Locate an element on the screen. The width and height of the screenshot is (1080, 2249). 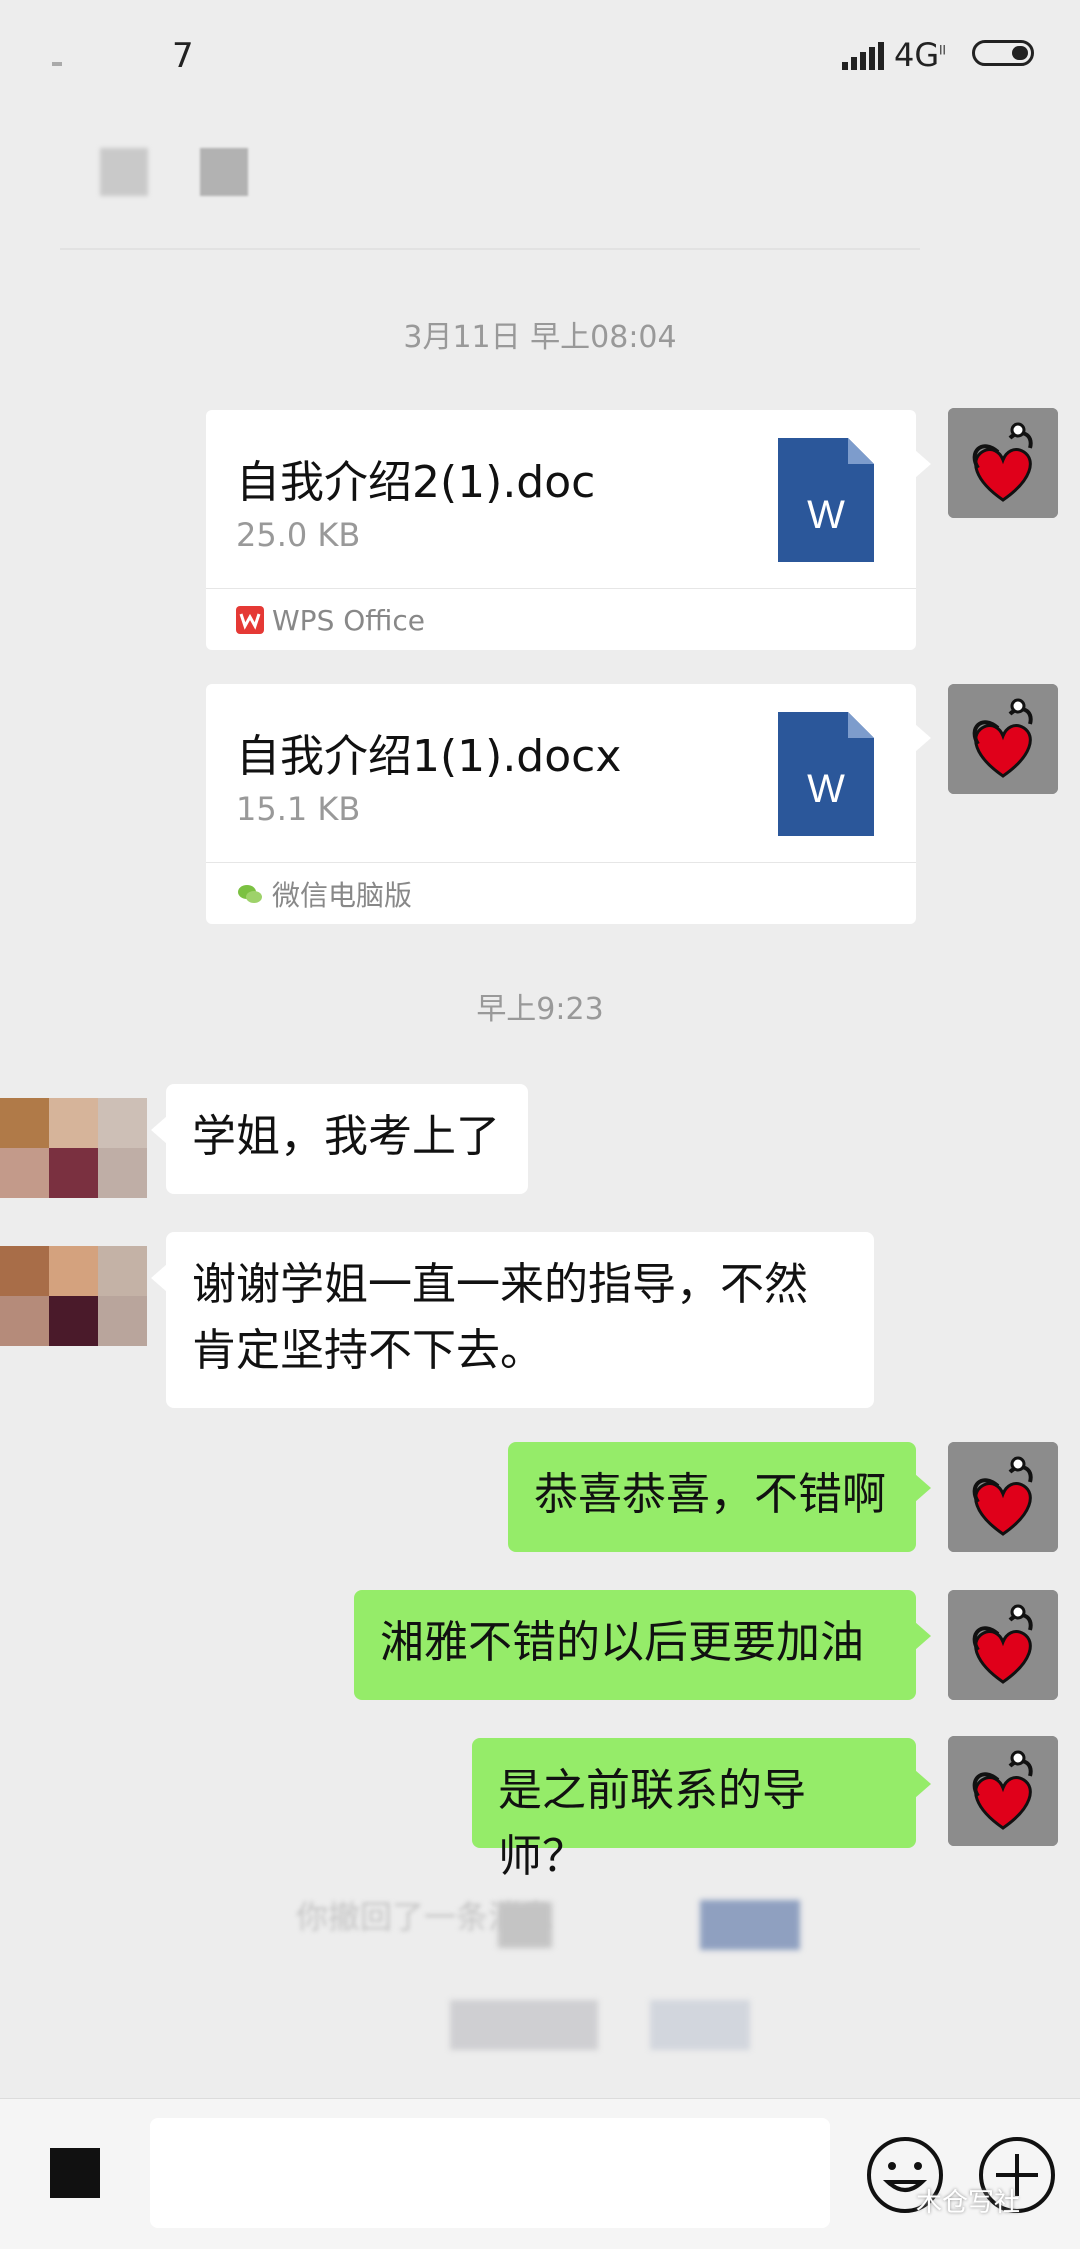
file-name: 自我介绍1(1).docx is located at coordinates (429, 756).